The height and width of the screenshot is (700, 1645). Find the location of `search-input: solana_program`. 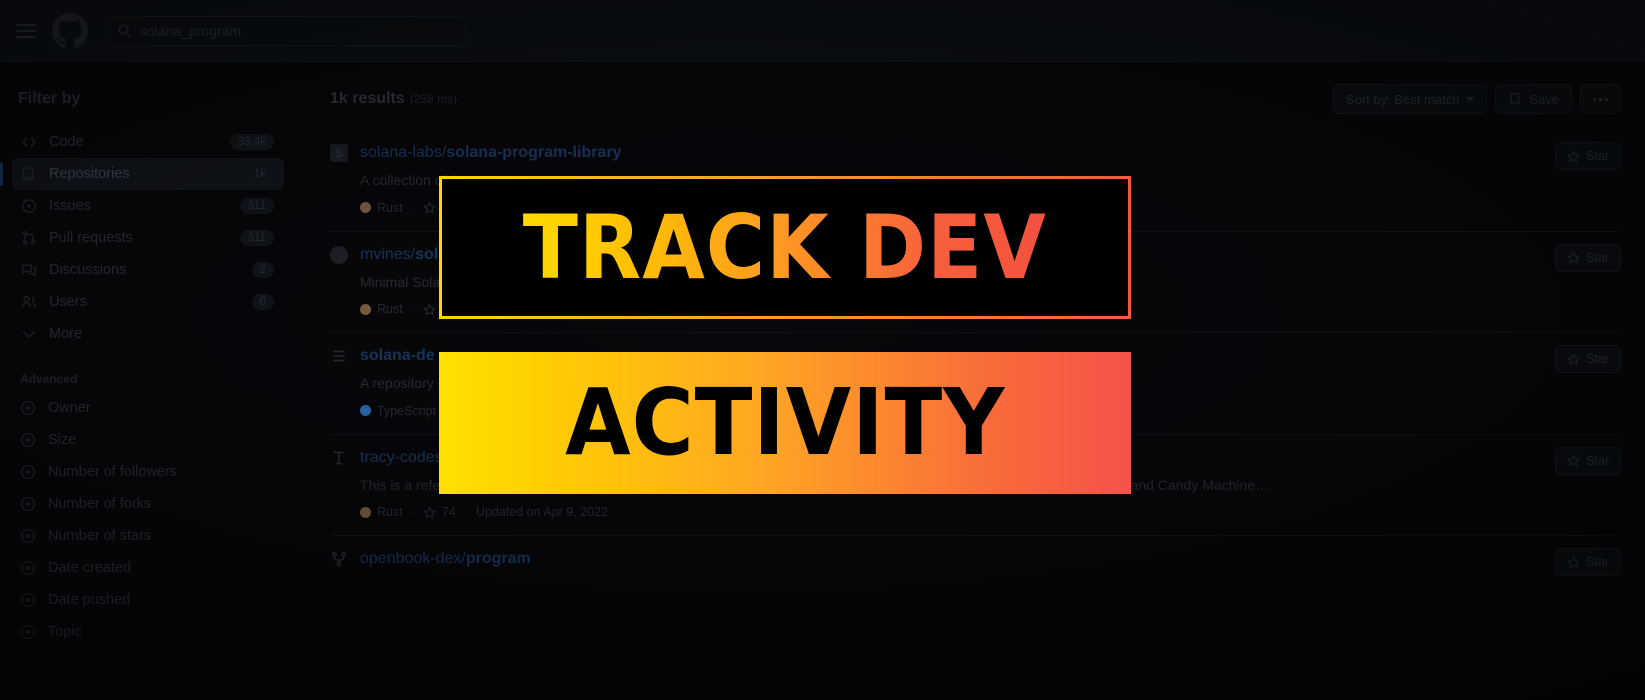

search-input: solana_program is located at coordinates (286, 30).